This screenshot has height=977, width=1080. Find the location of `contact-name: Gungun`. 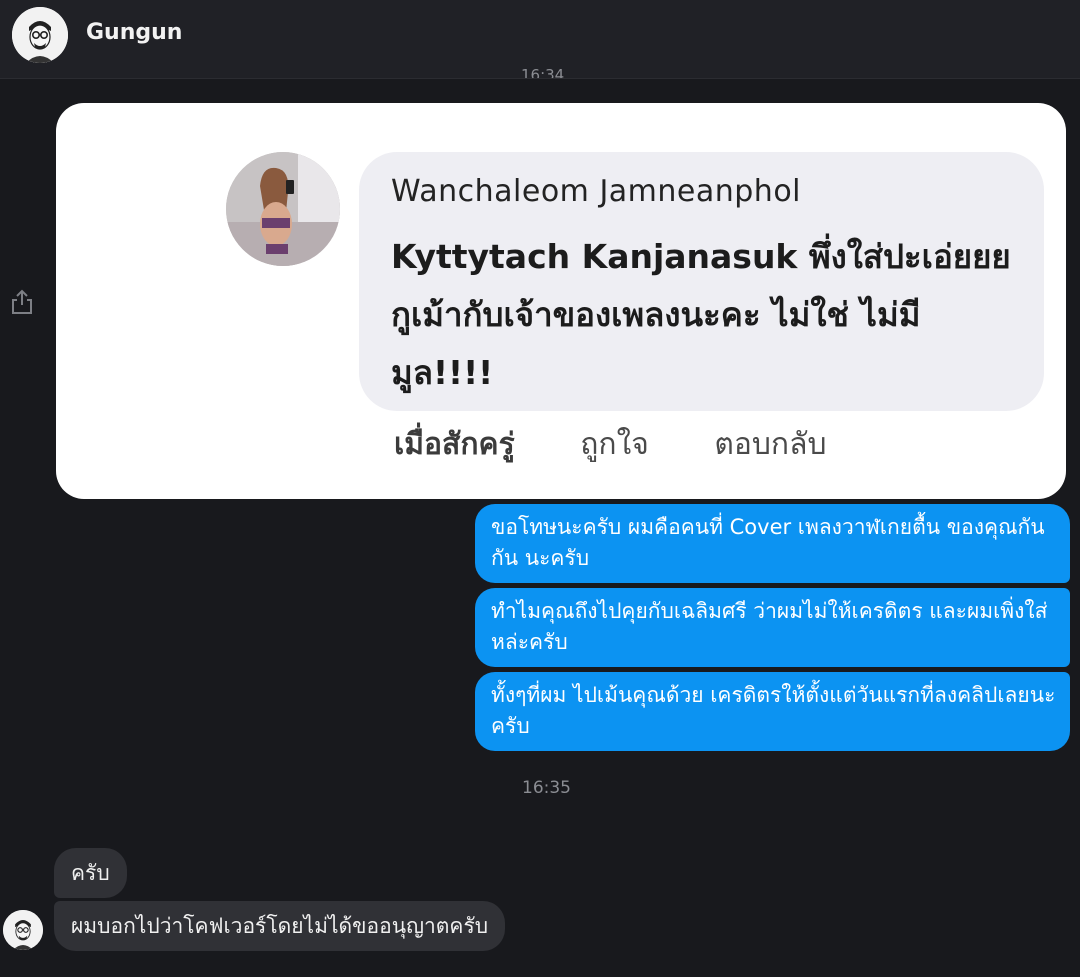

contact-name: Gungun is located at coordinates (134, 32).